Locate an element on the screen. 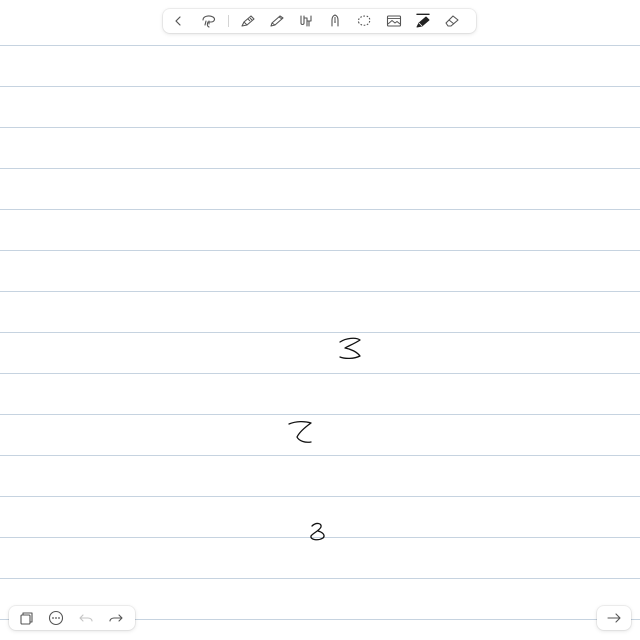 The image size is (640, 640). brush-icon is located at coordinates (306, 21).